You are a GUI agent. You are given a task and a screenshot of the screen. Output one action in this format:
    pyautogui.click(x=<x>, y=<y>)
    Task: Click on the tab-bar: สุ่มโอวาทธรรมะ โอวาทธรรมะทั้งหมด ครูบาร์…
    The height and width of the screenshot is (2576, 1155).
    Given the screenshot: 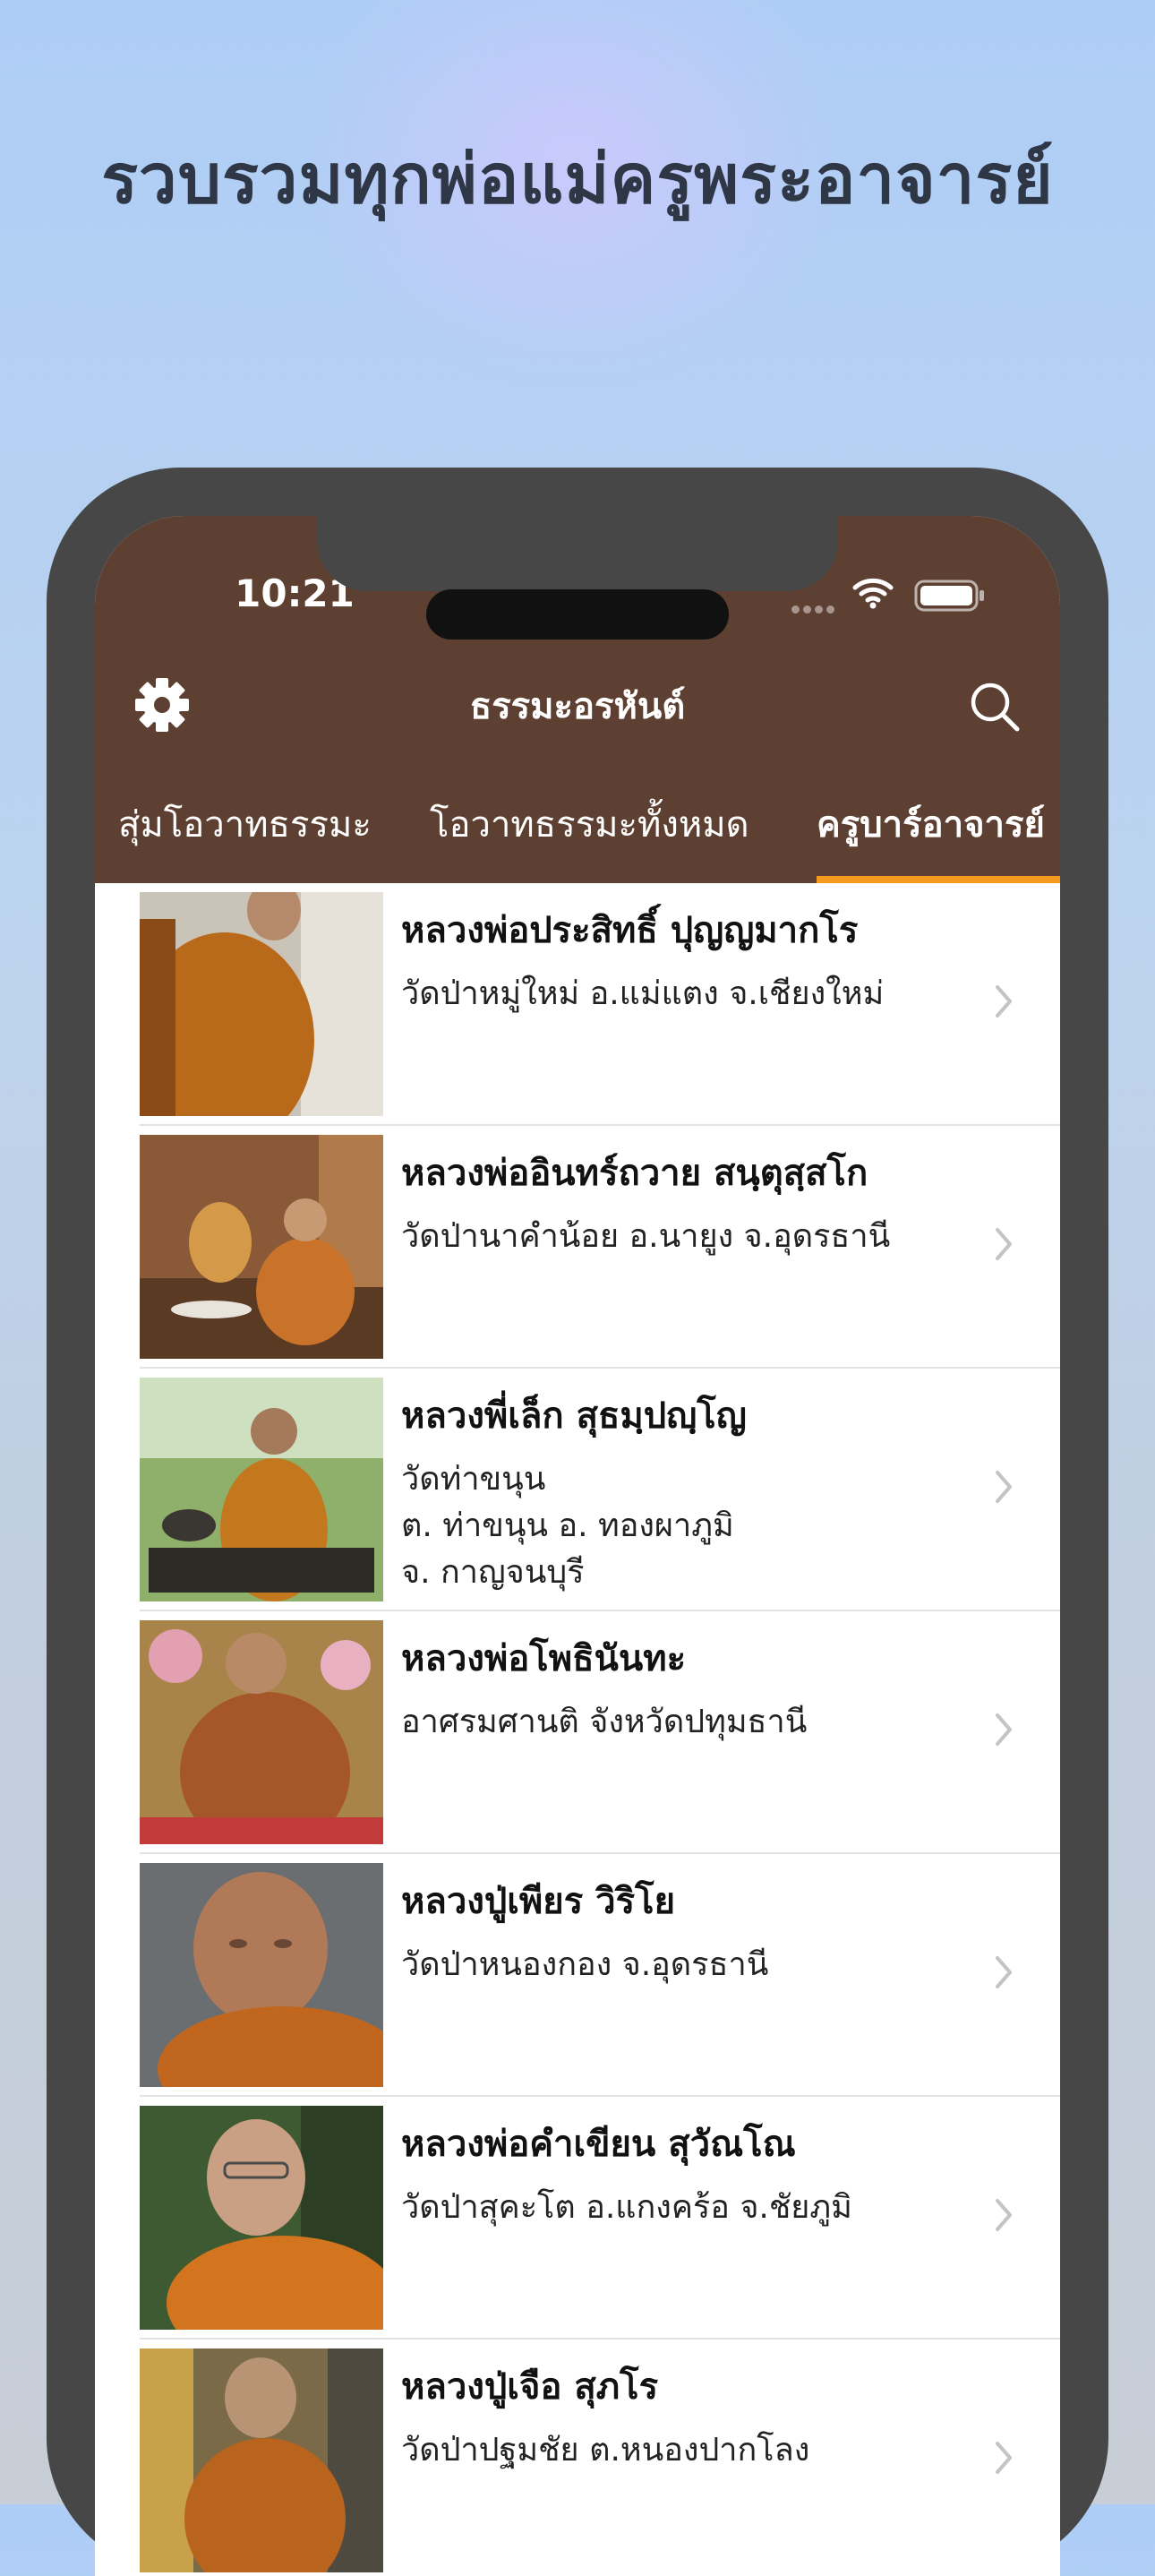 What is the action you would take?
    pyautogui.click(x=577, y=829)
    